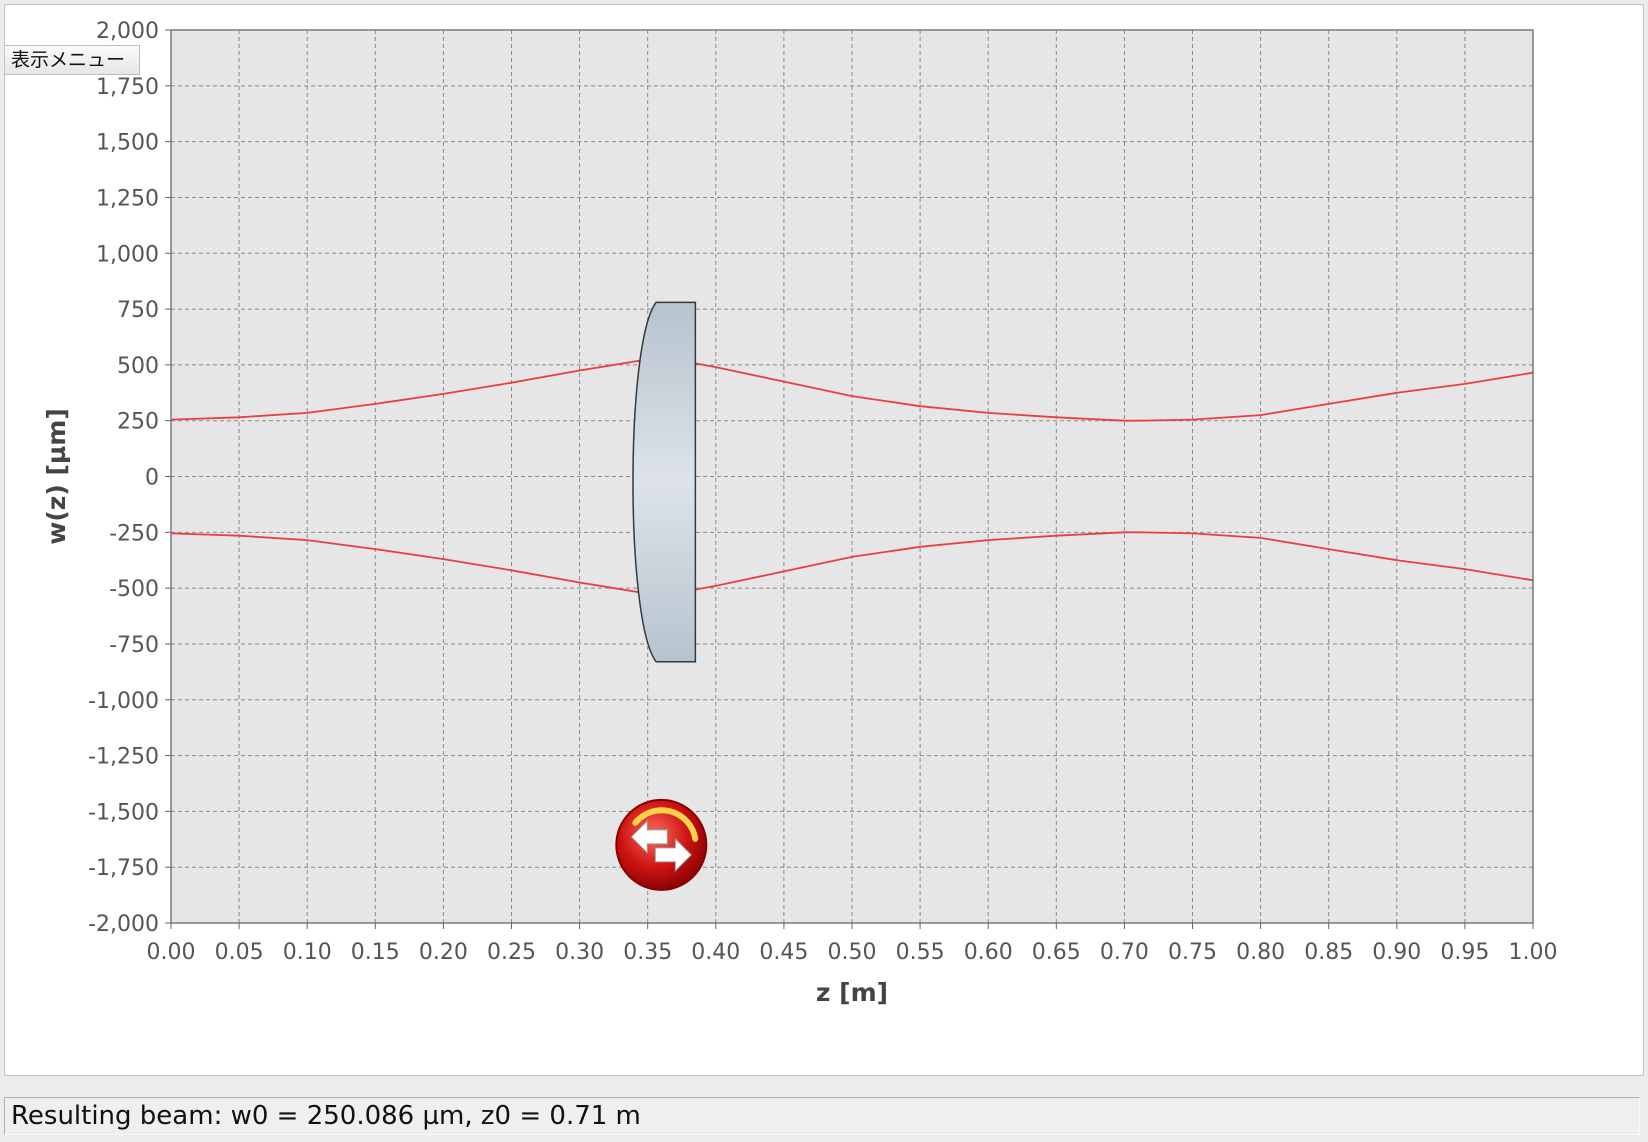 This screenshot has height=1142, width=1648. What do you see at coordinates (920, 952) in the screenshot?
I see `x-tick-label: 0.55` at bounding box center [920, 952].